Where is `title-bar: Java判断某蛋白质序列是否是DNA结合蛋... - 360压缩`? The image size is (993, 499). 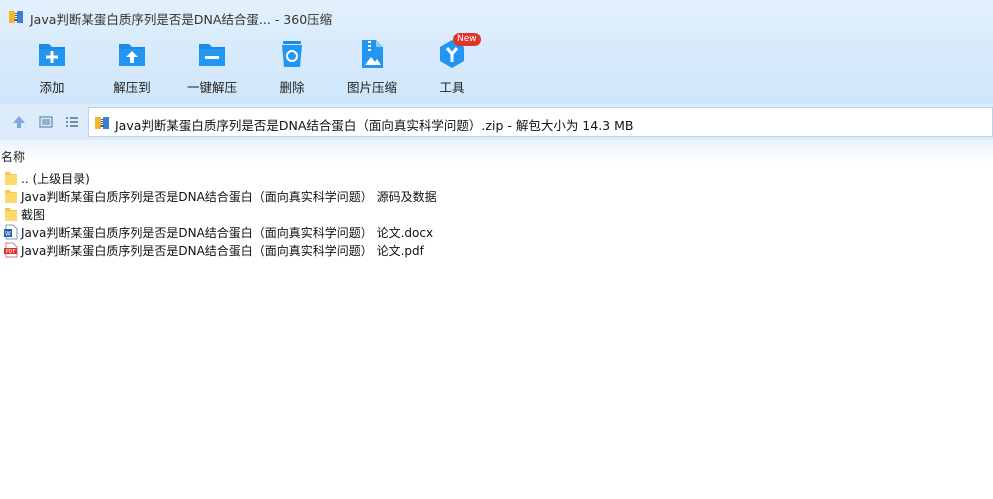
title-bar: Java判断某蛋白质序列是否是DNA结合蛋... - 360压缩 is located at coordinates (496, 17).